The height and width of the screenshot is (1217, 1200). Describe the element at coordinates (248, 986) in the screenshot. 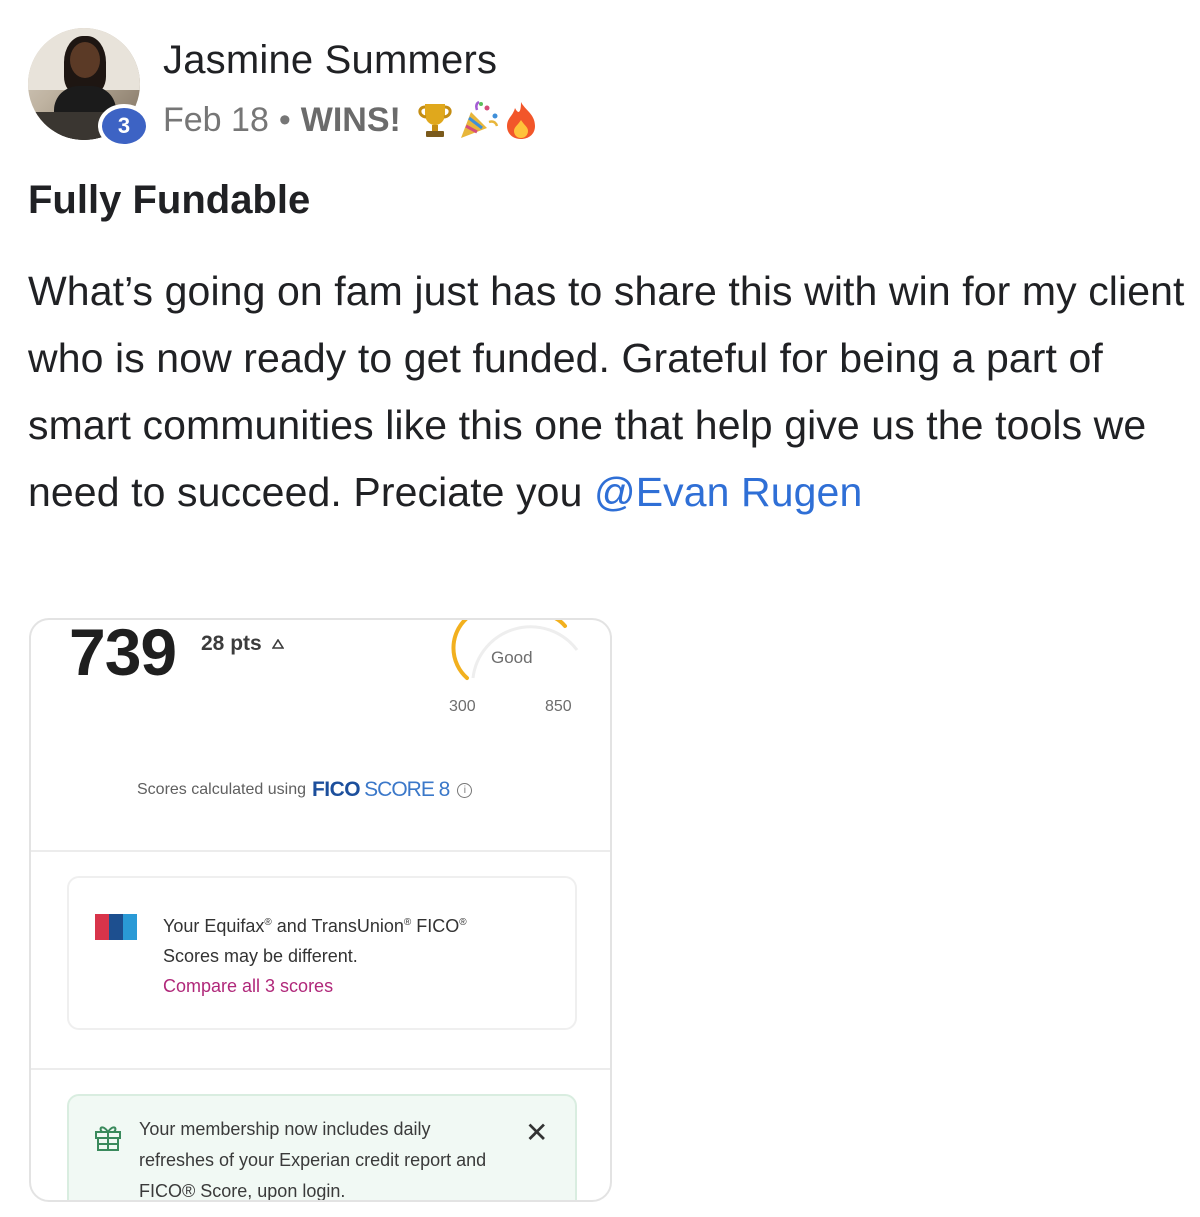

I see `compare-scores-link: Compare all 3 scores` at that location.